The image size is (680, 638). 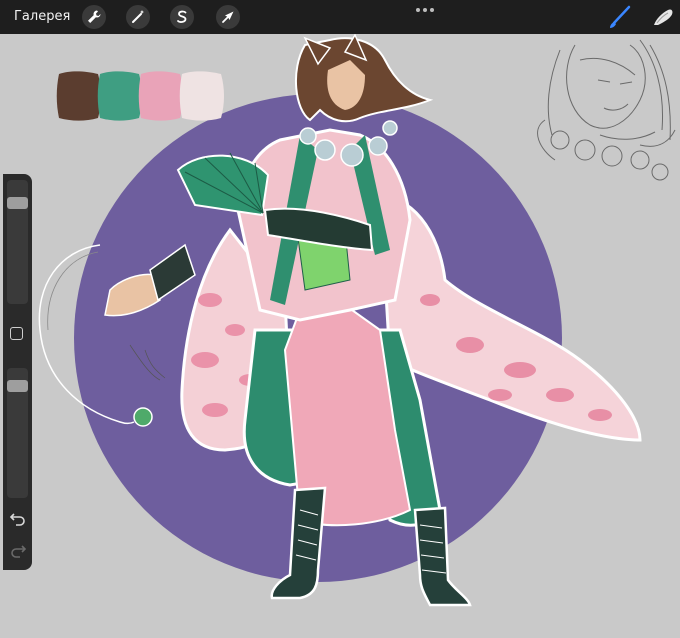 What do you see at coordinates (426, 10) in the screenshot?
I see `more-options-icon` at bounding box center [426, 10].